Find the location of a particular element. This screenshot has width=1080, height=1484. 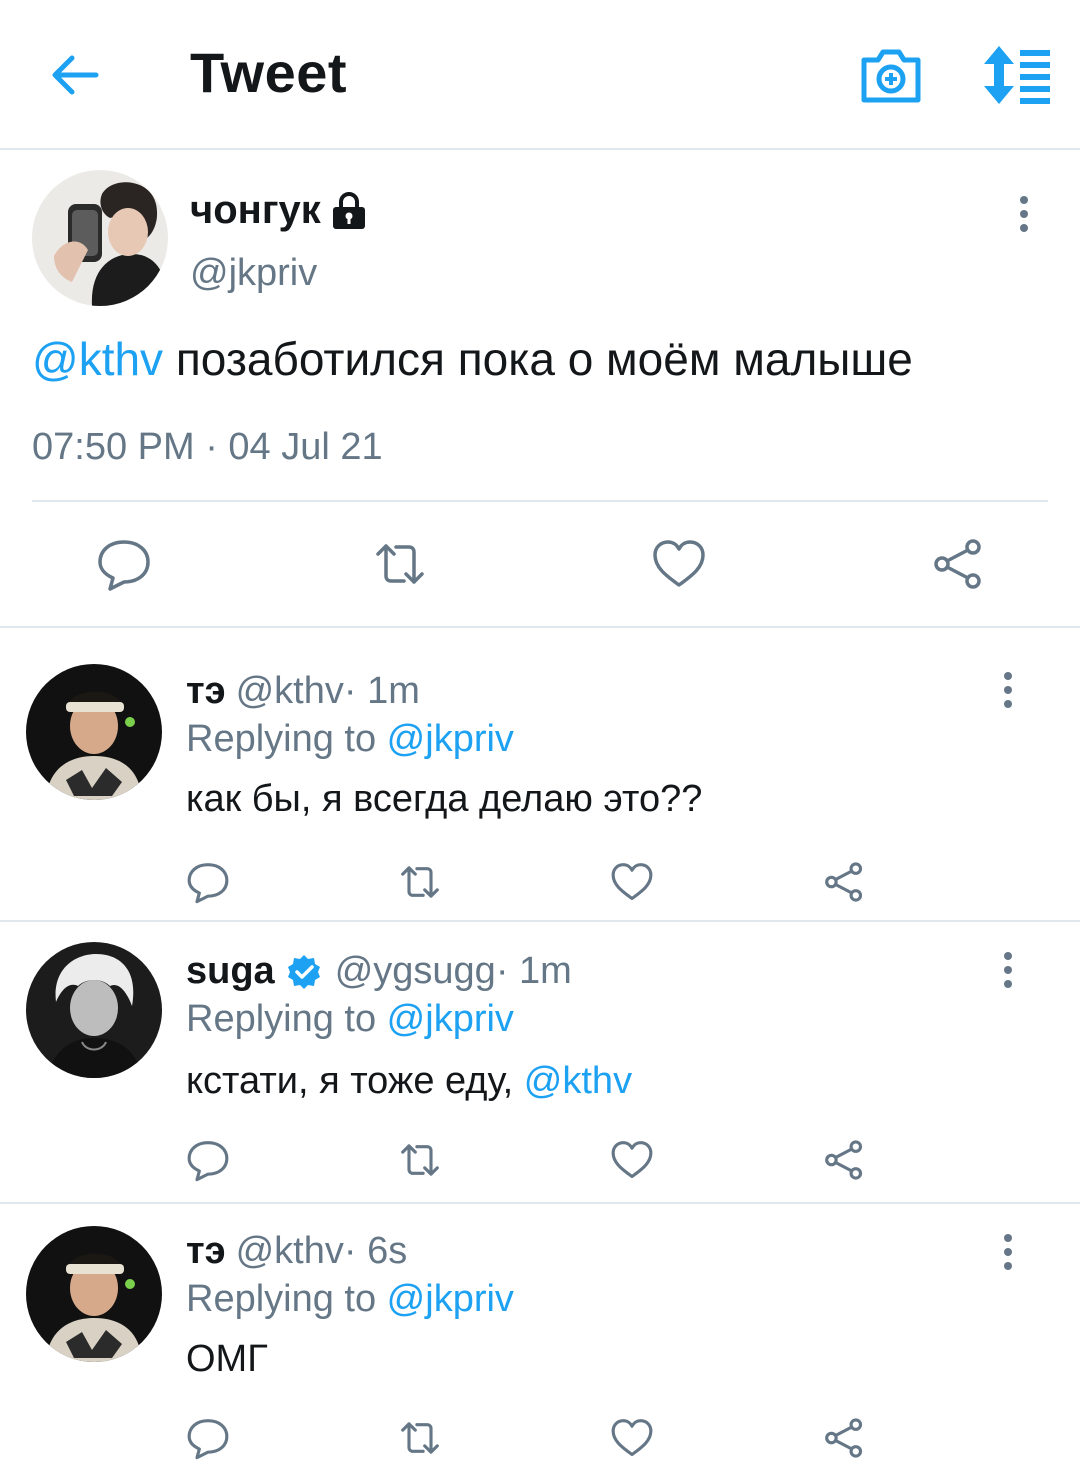

tweet-body: позаботился пока о моём малыше is located at coordinates (538, 359).